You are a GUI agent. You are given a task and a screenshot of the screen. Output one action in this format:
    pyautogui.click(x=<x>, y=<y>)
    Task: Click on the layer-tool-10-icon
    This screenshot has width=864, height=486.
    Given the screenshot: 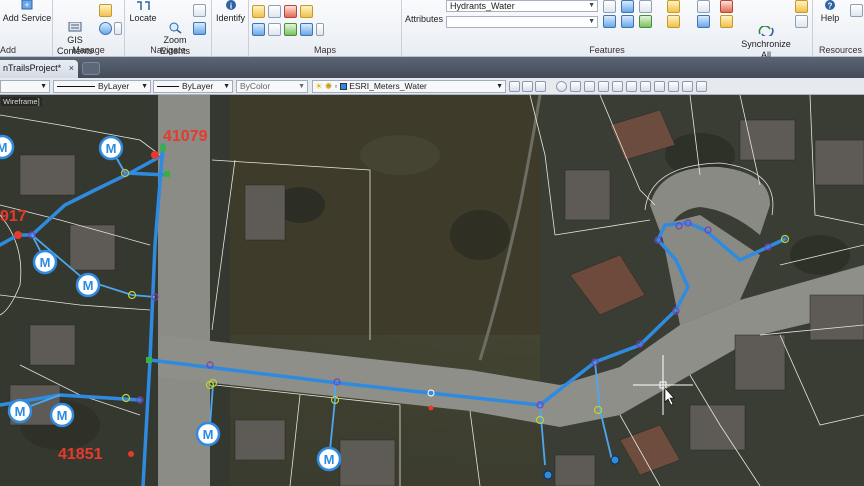 What is the action you would take?
    pyautogui.click(x=645, y=86)
    